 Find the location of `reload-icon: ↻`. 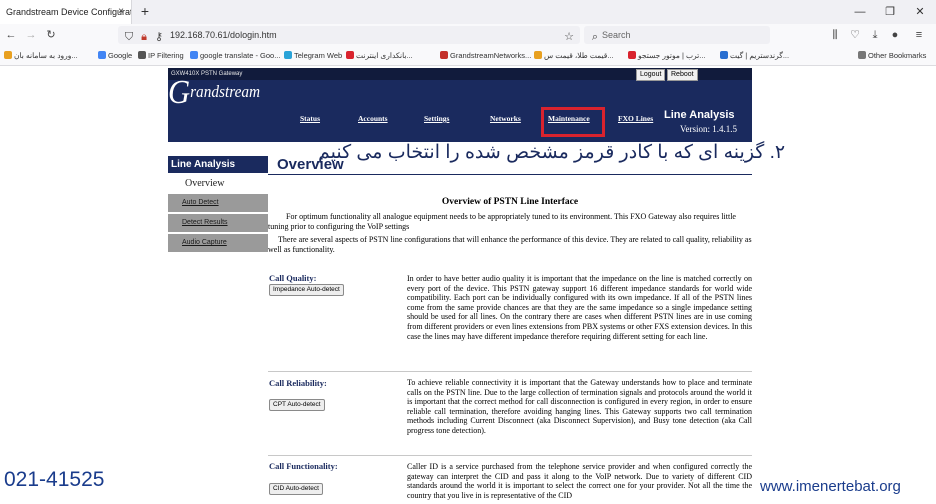

reload-icon: ↻ is located at coordinates (51, 35).